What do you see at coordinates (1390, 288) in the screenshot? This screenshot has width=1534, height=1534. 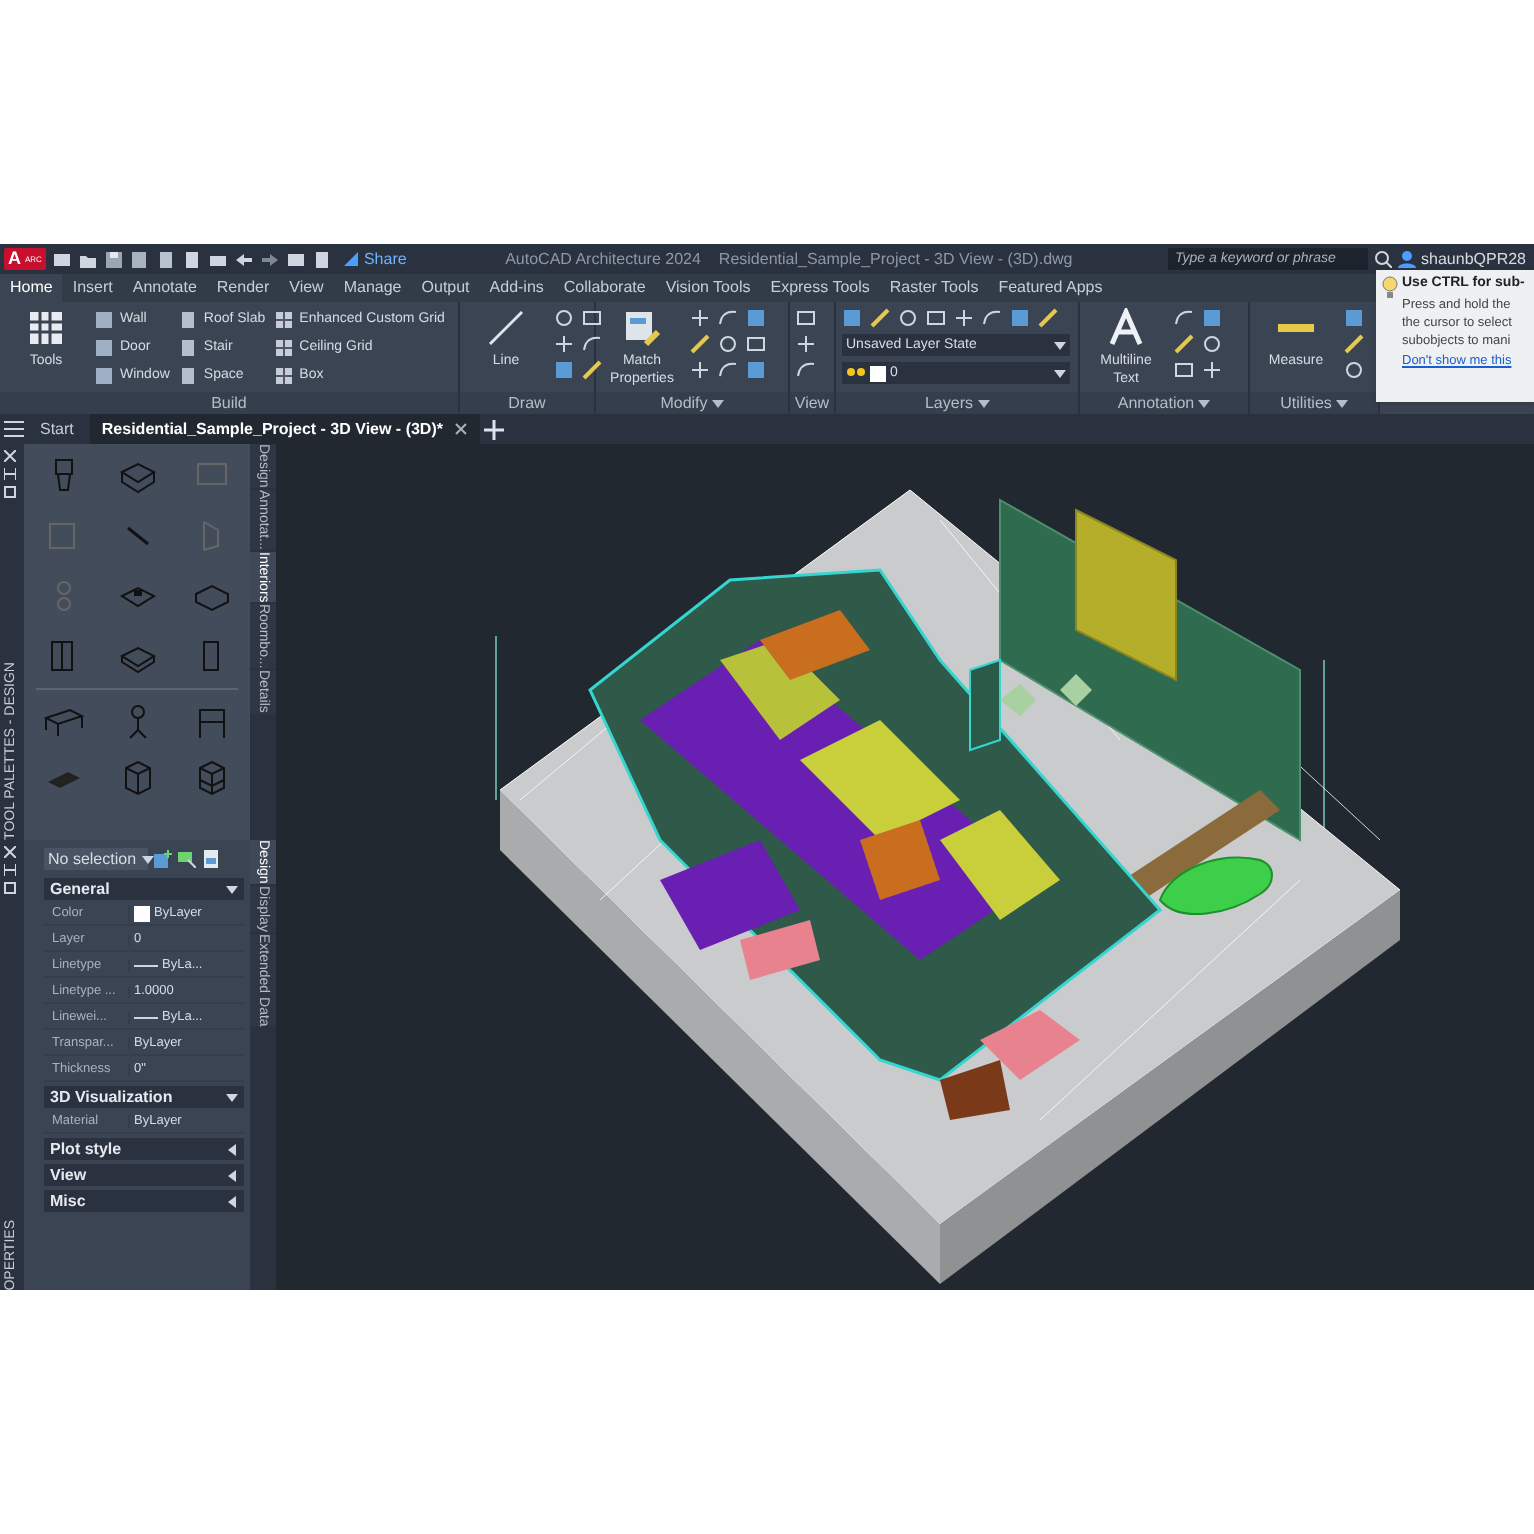 I see `lightbulb-icon` at bounding box center [1390, 288].